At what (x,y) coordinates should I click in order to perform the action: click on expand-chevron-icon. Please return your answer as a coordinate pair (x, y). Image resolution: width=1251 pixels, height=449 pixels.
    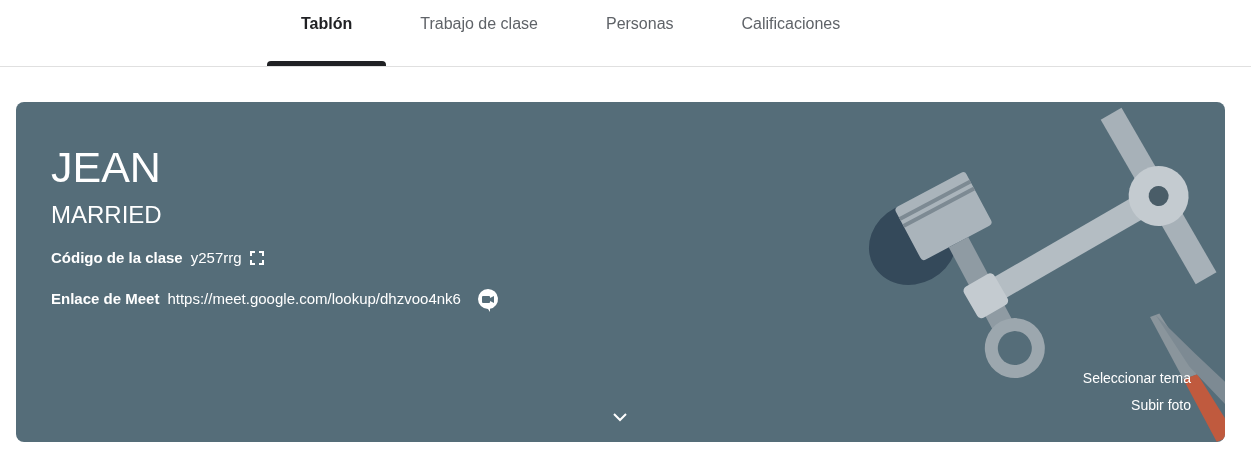
    Looking at the image, I should click on (620, 417).